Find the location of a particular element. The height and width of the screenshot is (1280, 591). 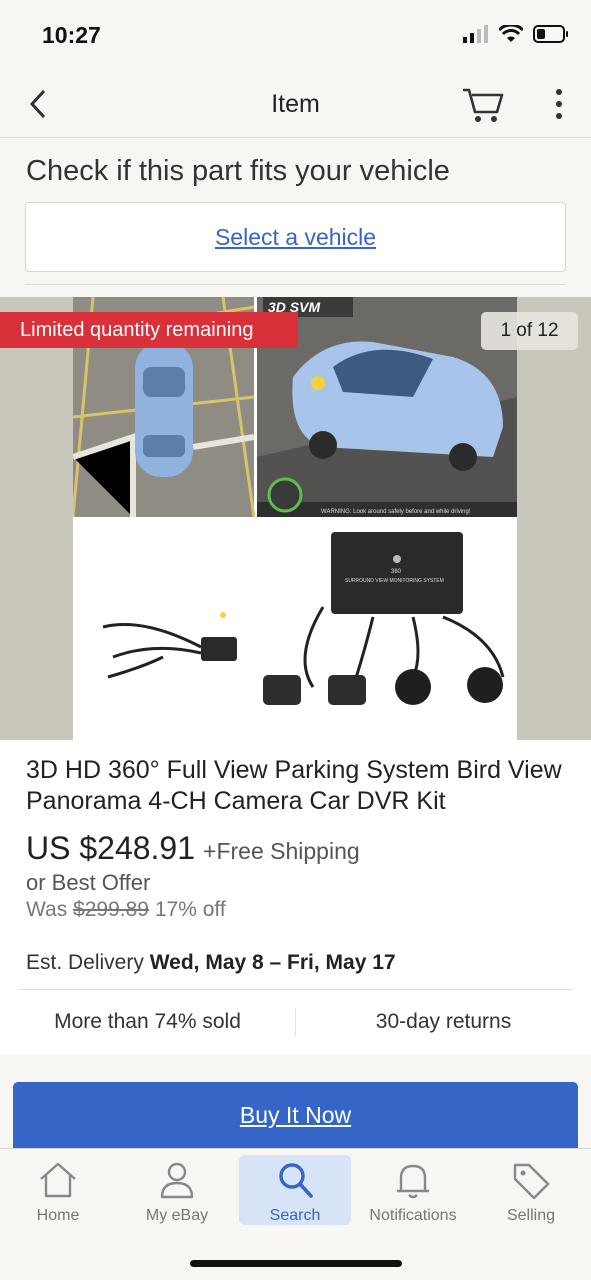

status-icons is located at coordinates (516, 34).